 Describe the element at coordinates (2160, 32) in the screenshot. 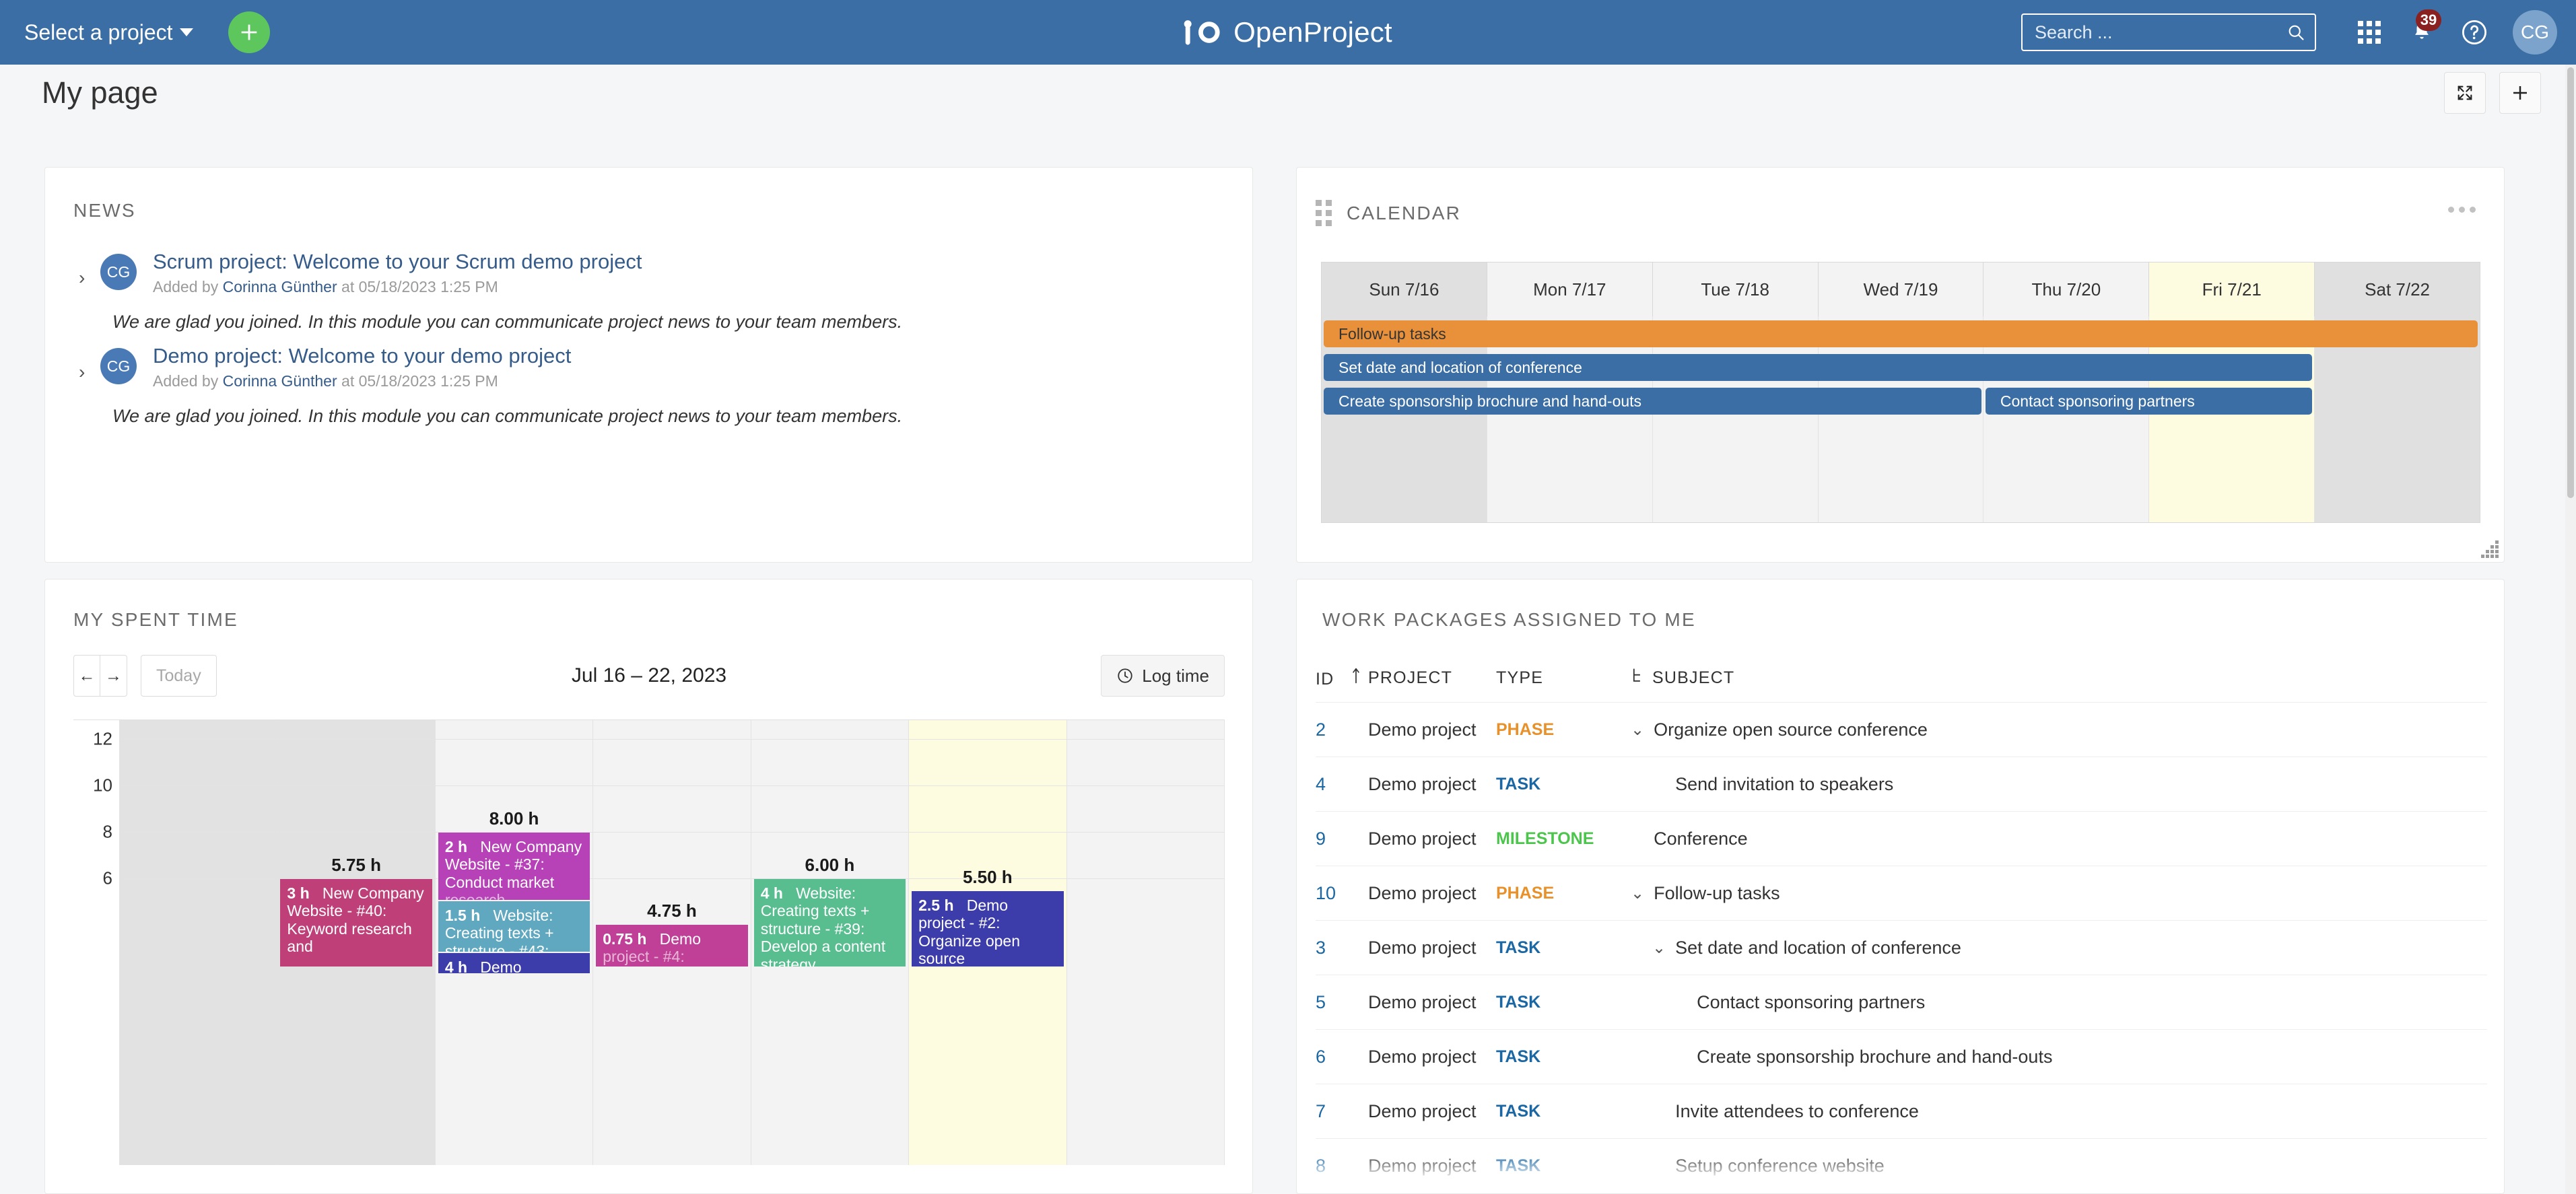

I see `search-input` at that location.